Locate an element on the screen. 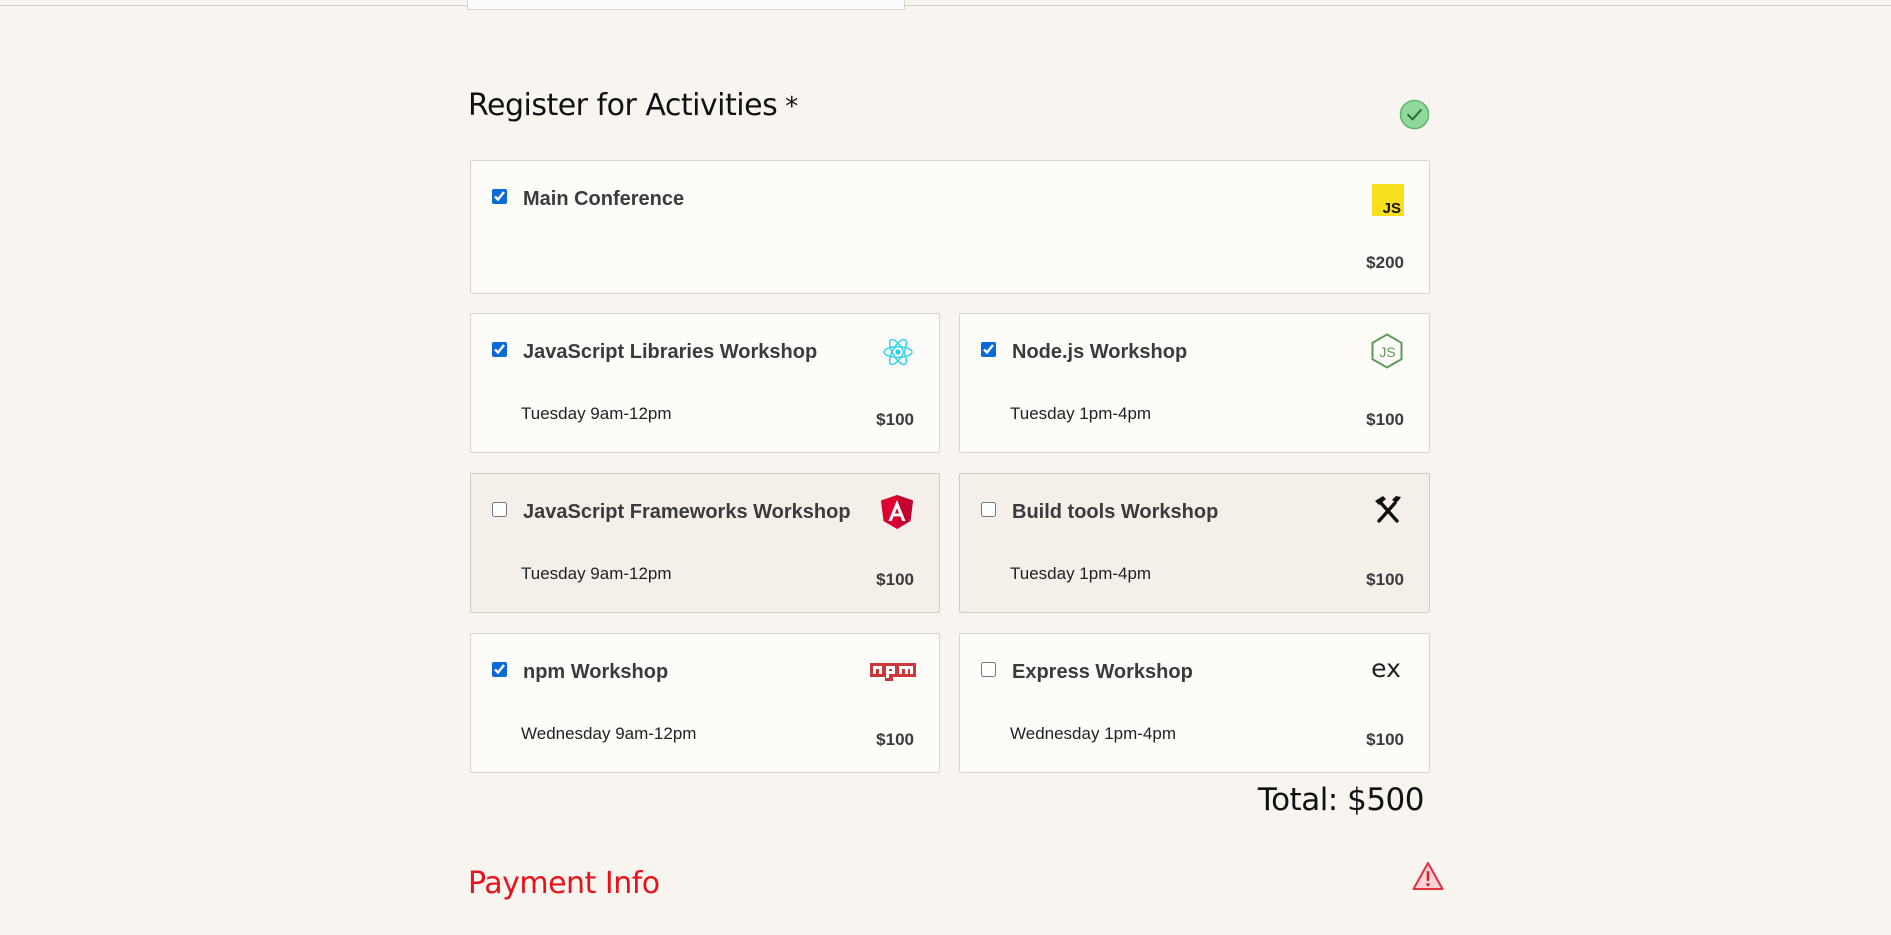 The height and width of the screenshot is (935, 1891). activity-name: Node.js Workshop is located at coordinates (1100, 352).